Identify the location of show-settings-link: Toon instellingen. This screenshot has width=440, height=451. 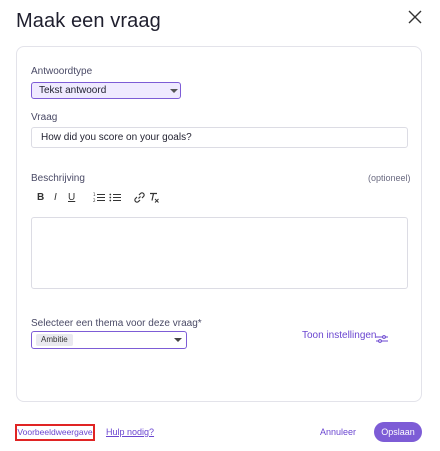
(339, 335).